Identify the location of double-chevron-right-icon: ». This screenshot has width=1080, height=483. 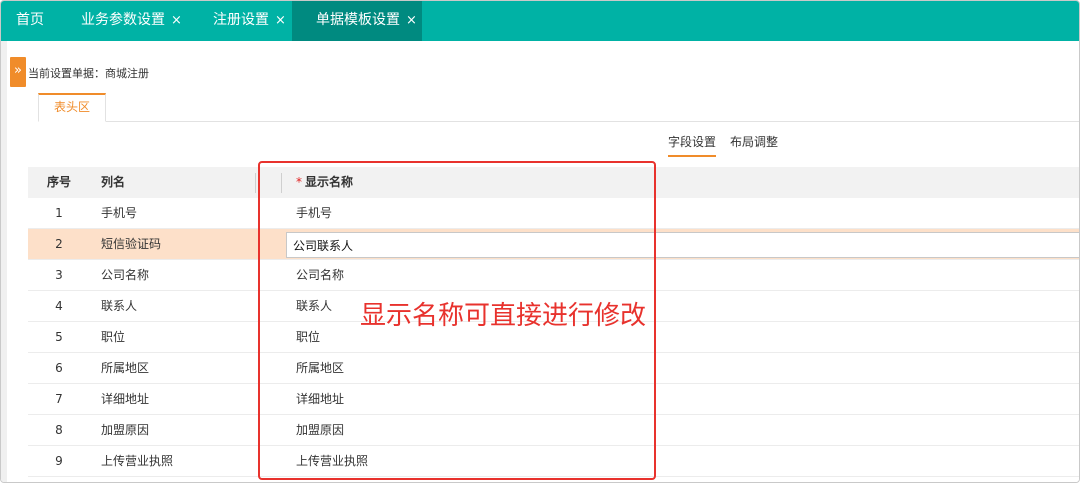
(18, 70).